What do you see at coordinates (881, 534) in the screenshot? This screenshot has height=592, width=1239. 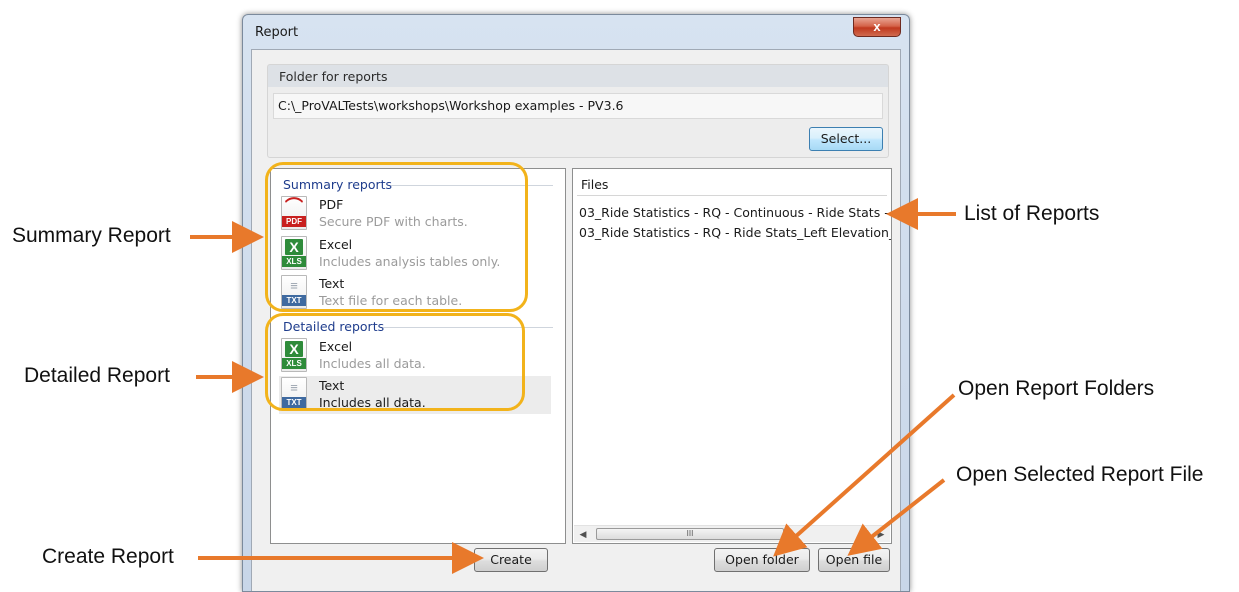 I see `scroll-right-icon: ▶` at bounding box center [881, 534].